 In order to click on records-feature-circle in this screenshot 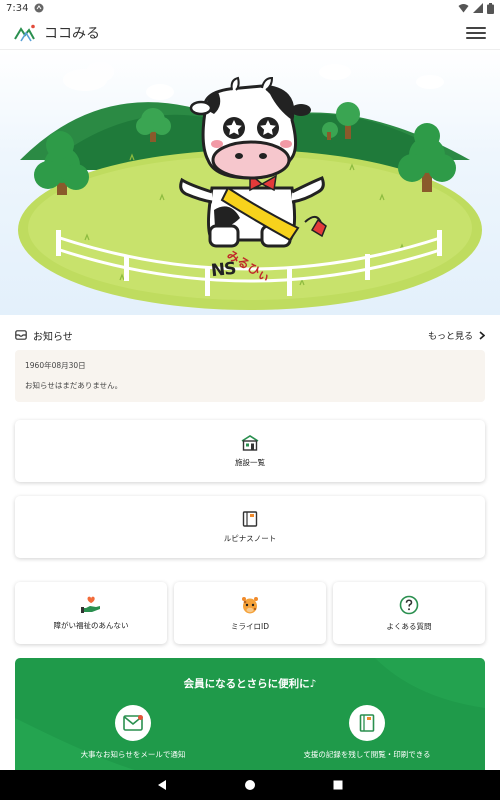, I will do `click(367, 723)`.